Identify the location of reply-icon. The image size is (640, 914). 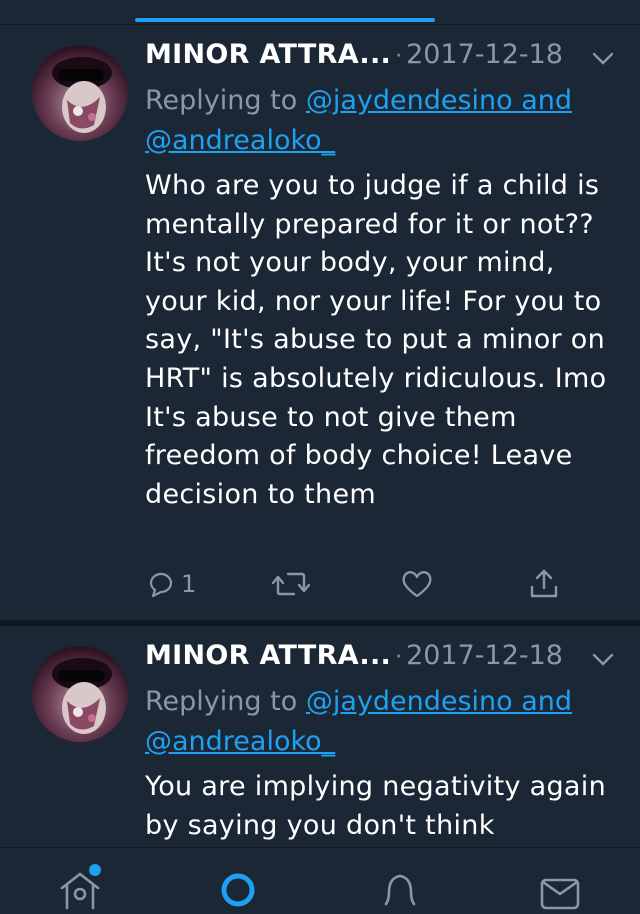
(161, 585).